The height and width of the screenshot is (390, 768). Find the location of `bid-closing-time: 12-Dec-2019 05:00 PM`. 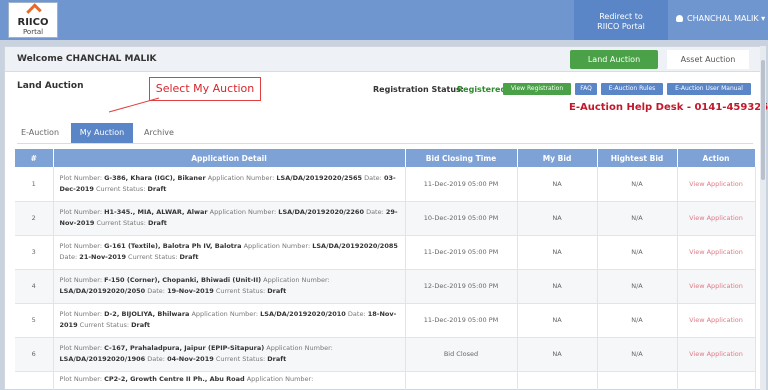

bid-closing-time: 12-Dec-2019 05:00 PM is located at coordinates (461, 286).